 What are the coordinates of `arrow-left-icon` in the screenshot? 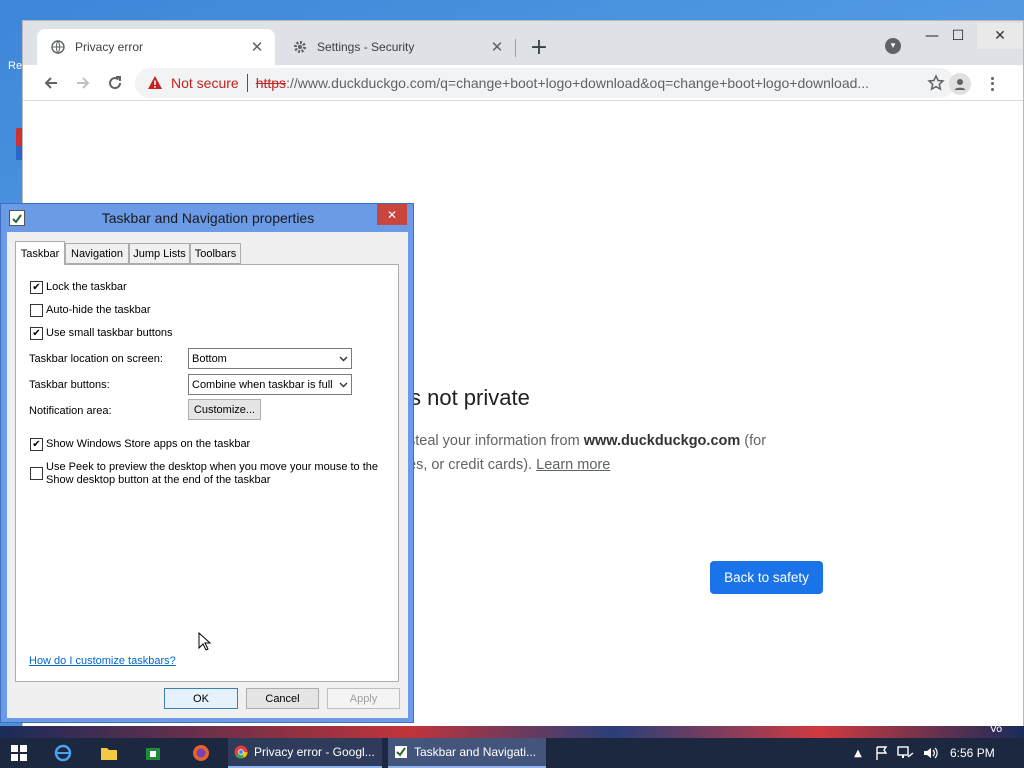 It's located at (50, 83).